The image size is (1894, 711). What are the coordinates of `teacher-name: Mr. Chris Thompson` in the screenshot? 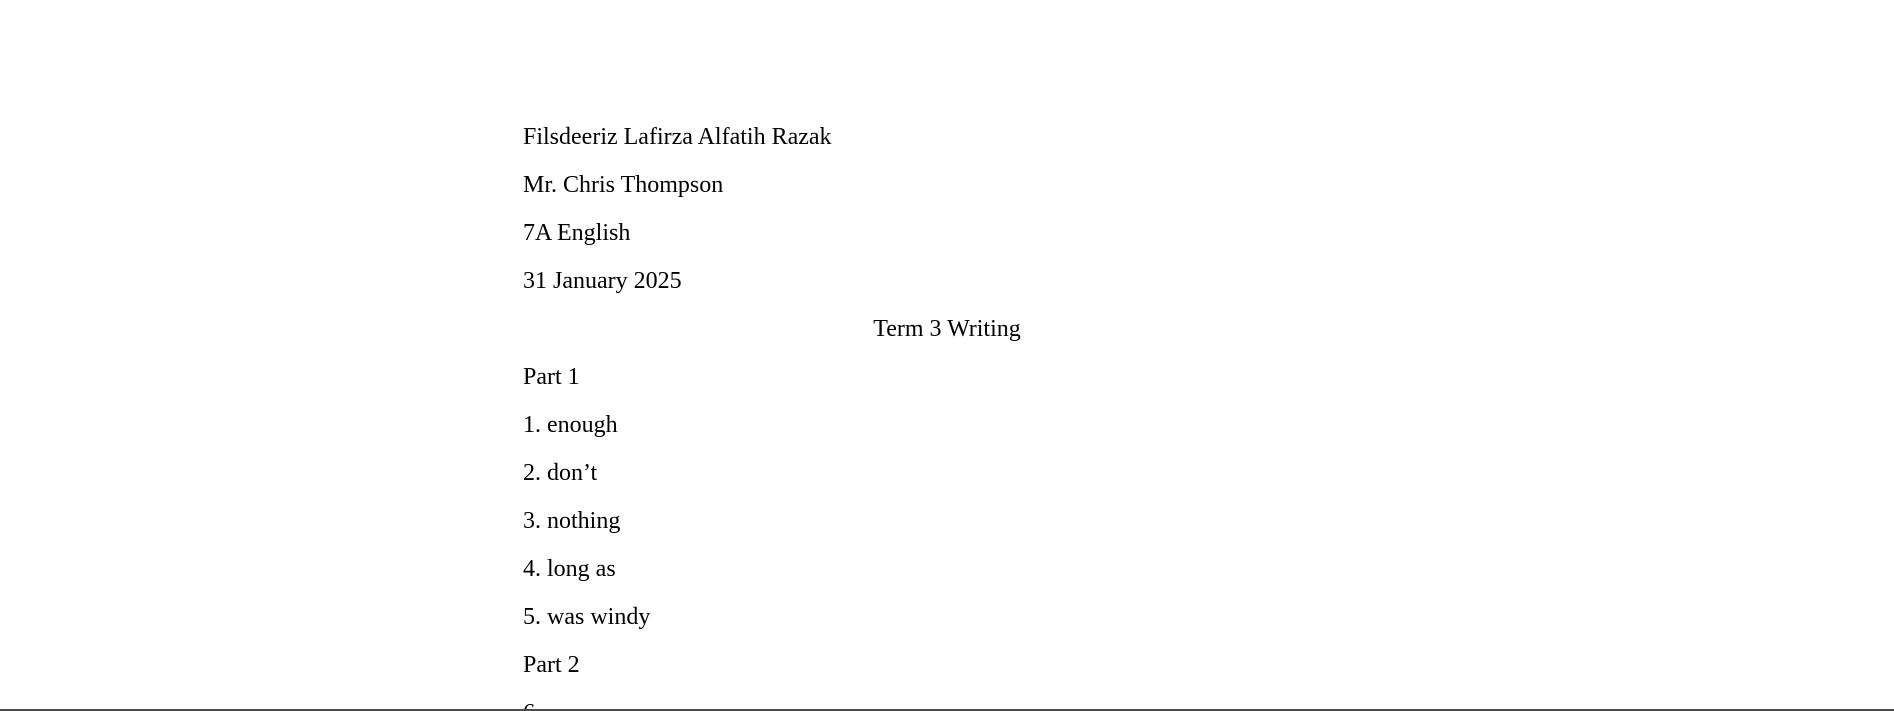 It's located at (623, 185).